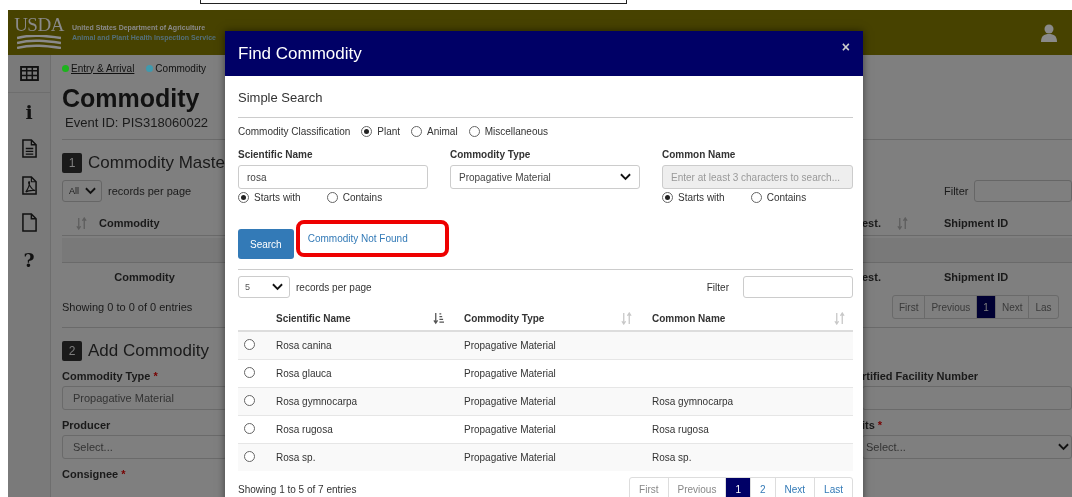 The image size is (1072, 497). What do you see at coordinates (976, 223) in the screenshot?
I see `column-header: Shipment ID` at bounding box center [976, 223].